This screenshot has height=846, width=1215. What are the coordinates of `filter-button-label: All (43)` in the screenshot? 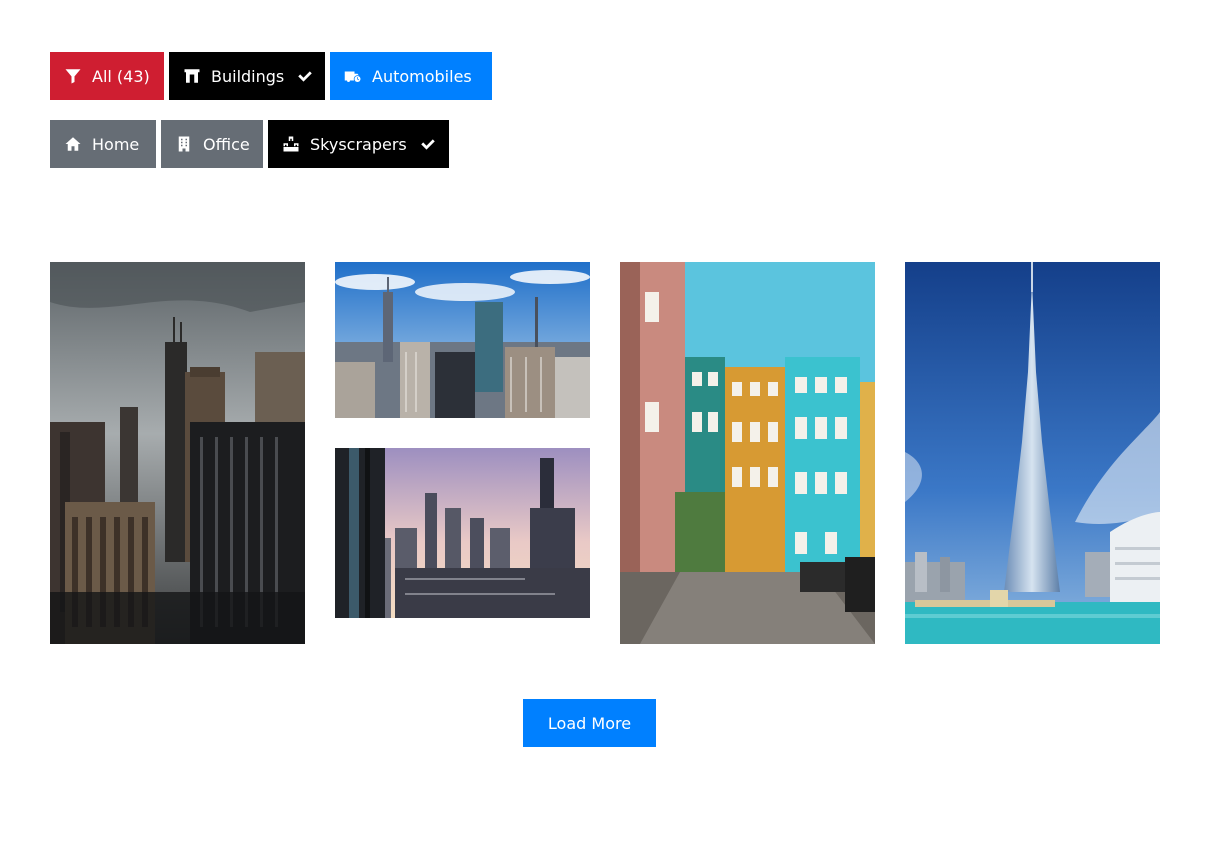 It's located at (121, 76).